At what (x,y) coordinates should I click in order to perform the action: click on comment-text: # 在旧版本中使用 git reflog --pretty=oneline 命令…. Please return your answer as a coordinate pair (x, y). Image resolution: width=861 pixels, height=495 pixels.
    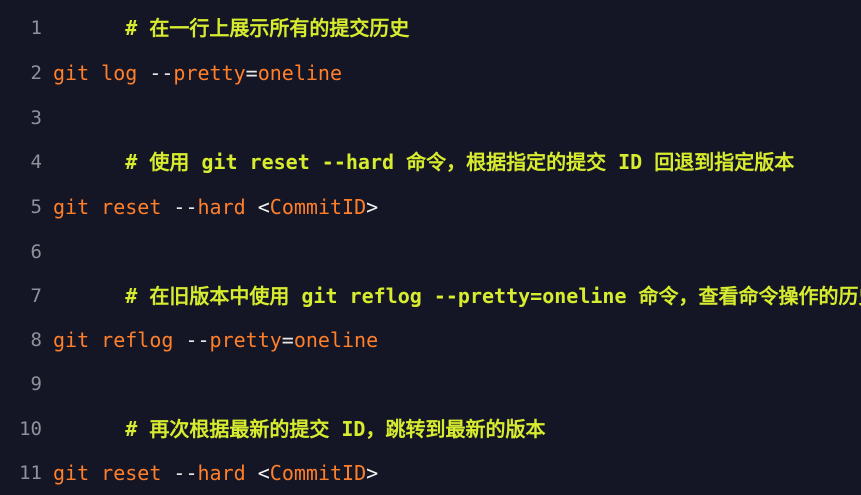
    Looking at the image, I should click on (493, 296).